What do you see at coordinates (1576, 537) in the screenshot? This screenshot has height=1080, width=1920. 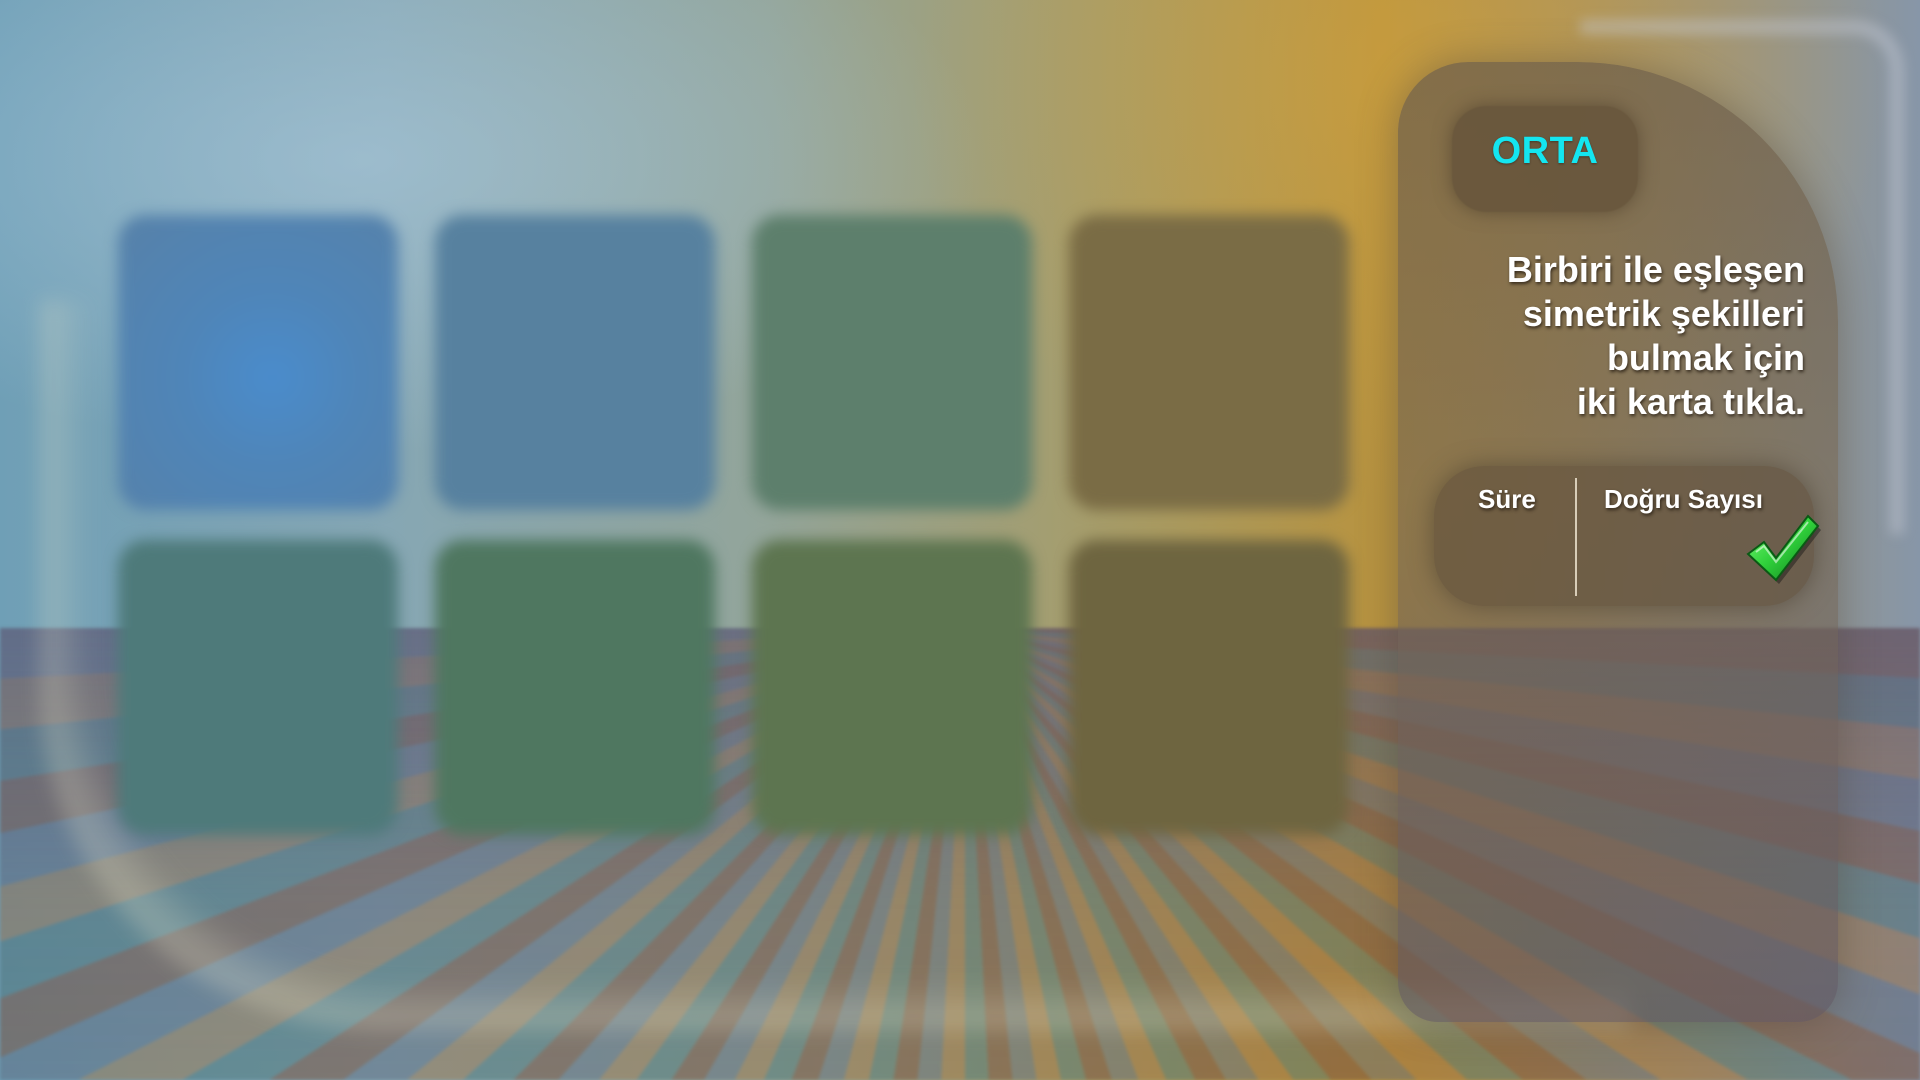 I see `stats-divider` at bounding box center [1576, 537].